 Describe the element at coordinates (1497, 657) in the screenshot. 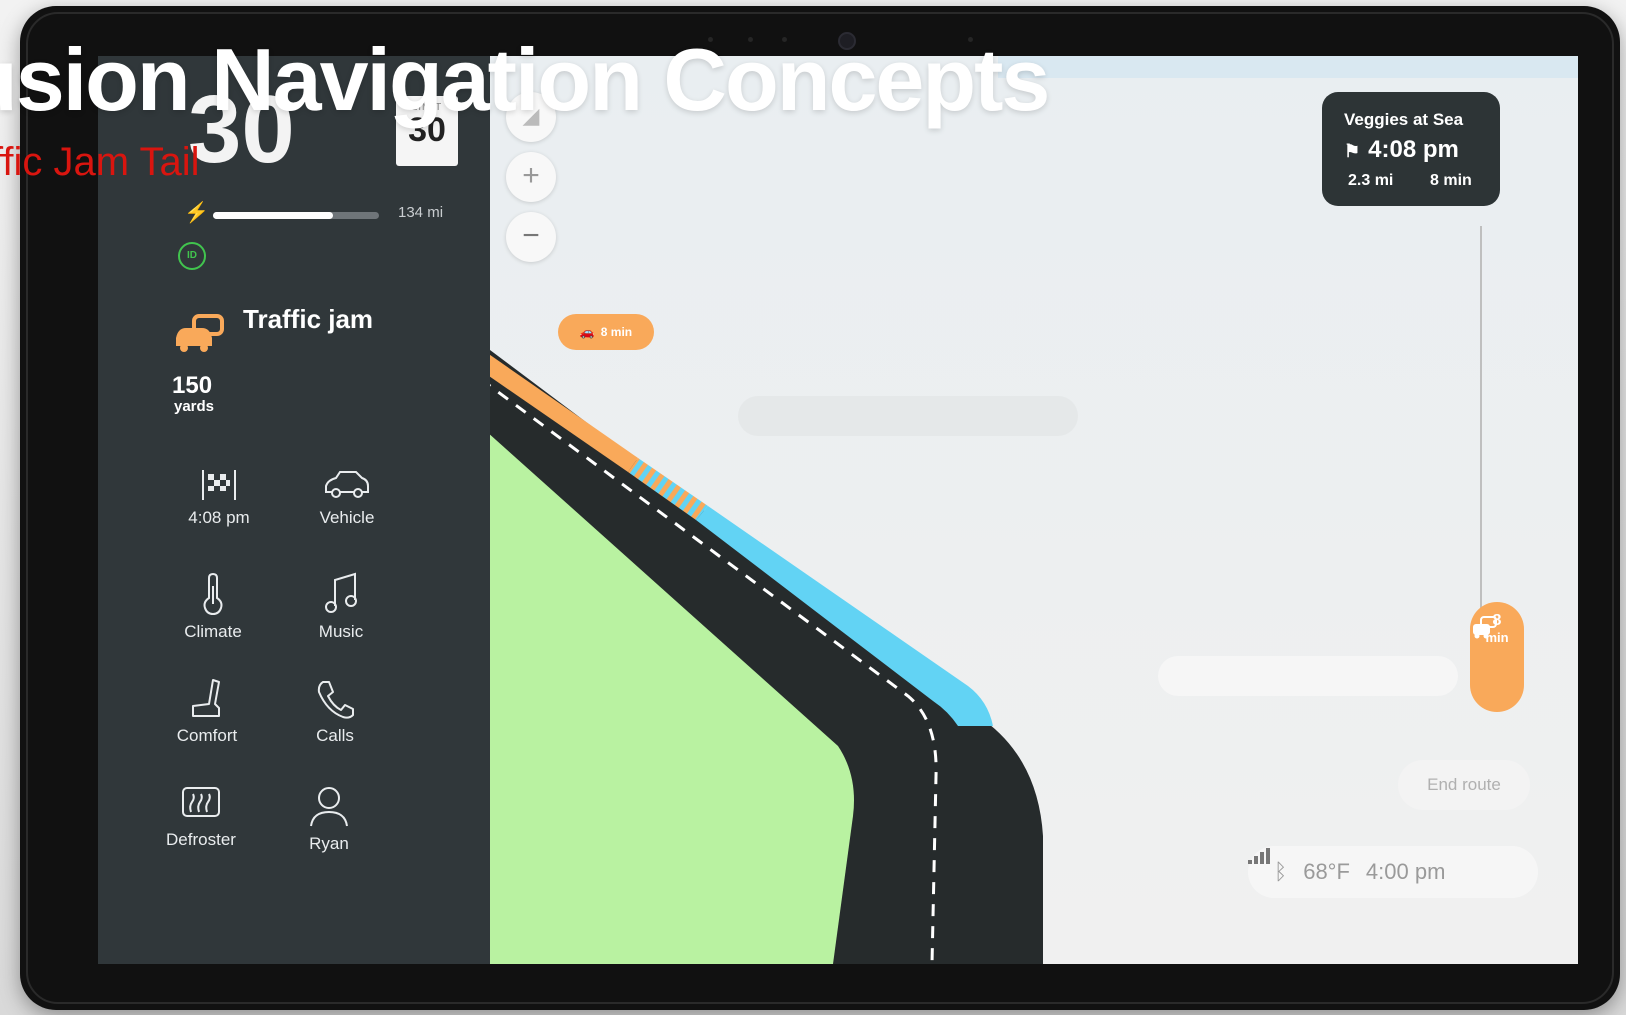

I see `route-delay-pill: 8 min` at that location.